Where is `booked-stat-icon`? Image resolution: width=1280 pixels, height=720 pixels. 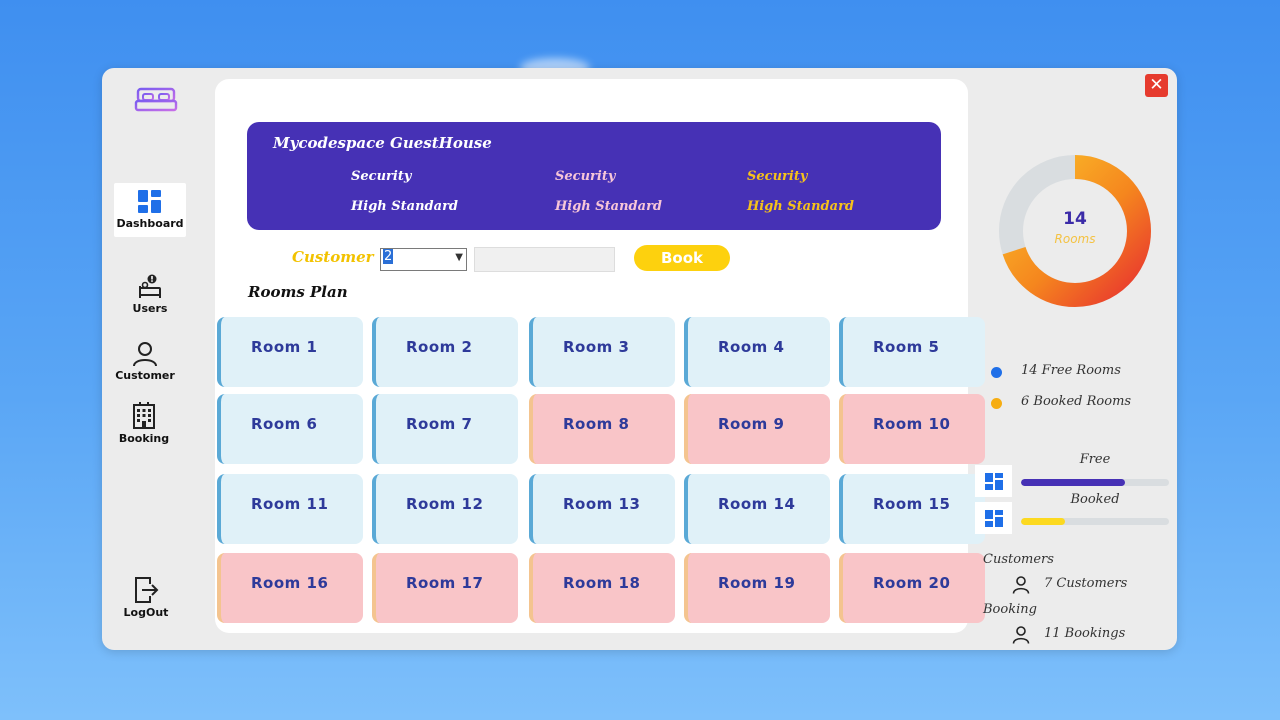 booked-stat-icon is located at coordinates (993, 518).